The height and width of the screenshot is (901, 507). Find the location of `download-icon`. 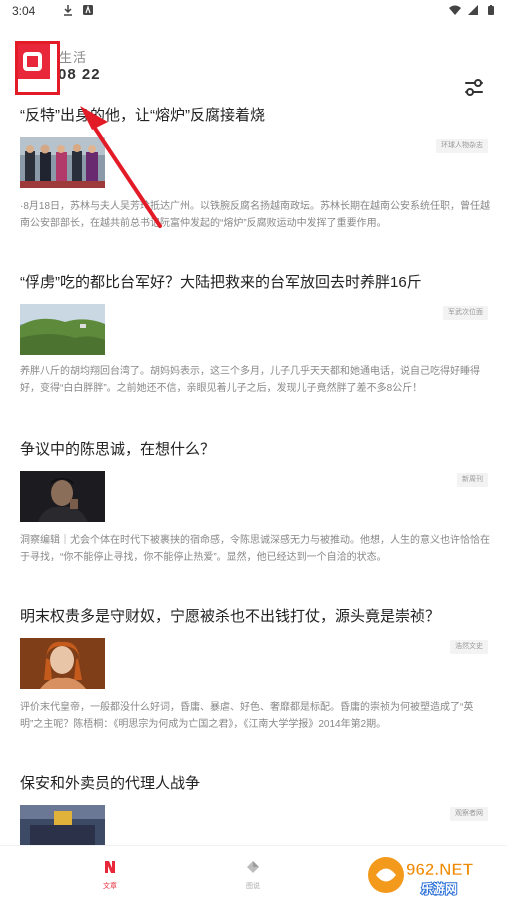

download-icon is located at coordinates (68, 10).